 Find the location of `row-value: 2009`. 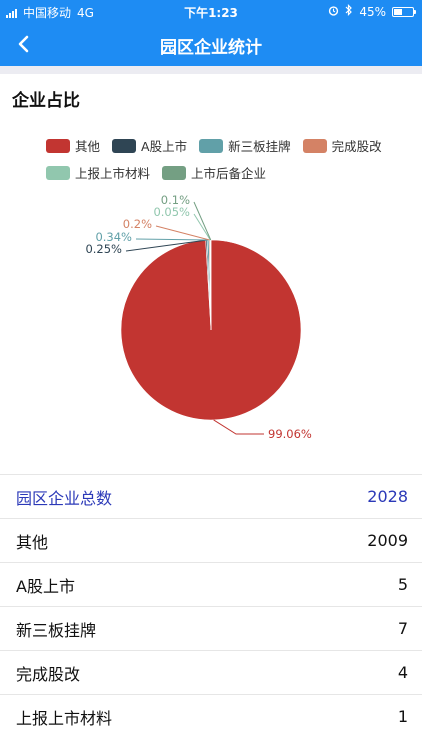

row-value: 2009 is located at coordinates (387, 540).